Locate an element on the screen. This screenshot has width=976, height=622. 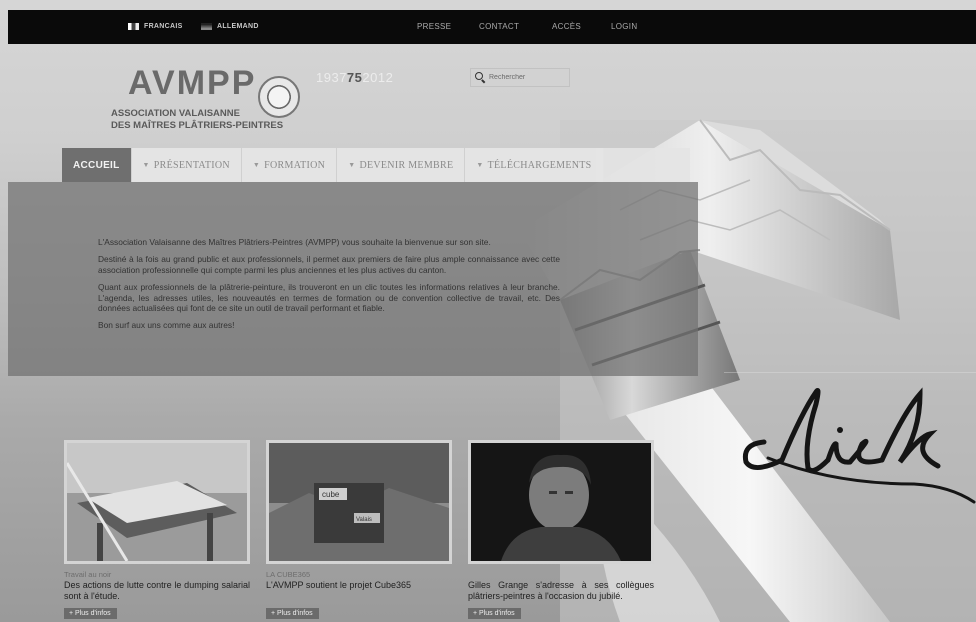
nav-item-label: TÉLÉCHARGEMENTS is located at coordinates (539, 165).